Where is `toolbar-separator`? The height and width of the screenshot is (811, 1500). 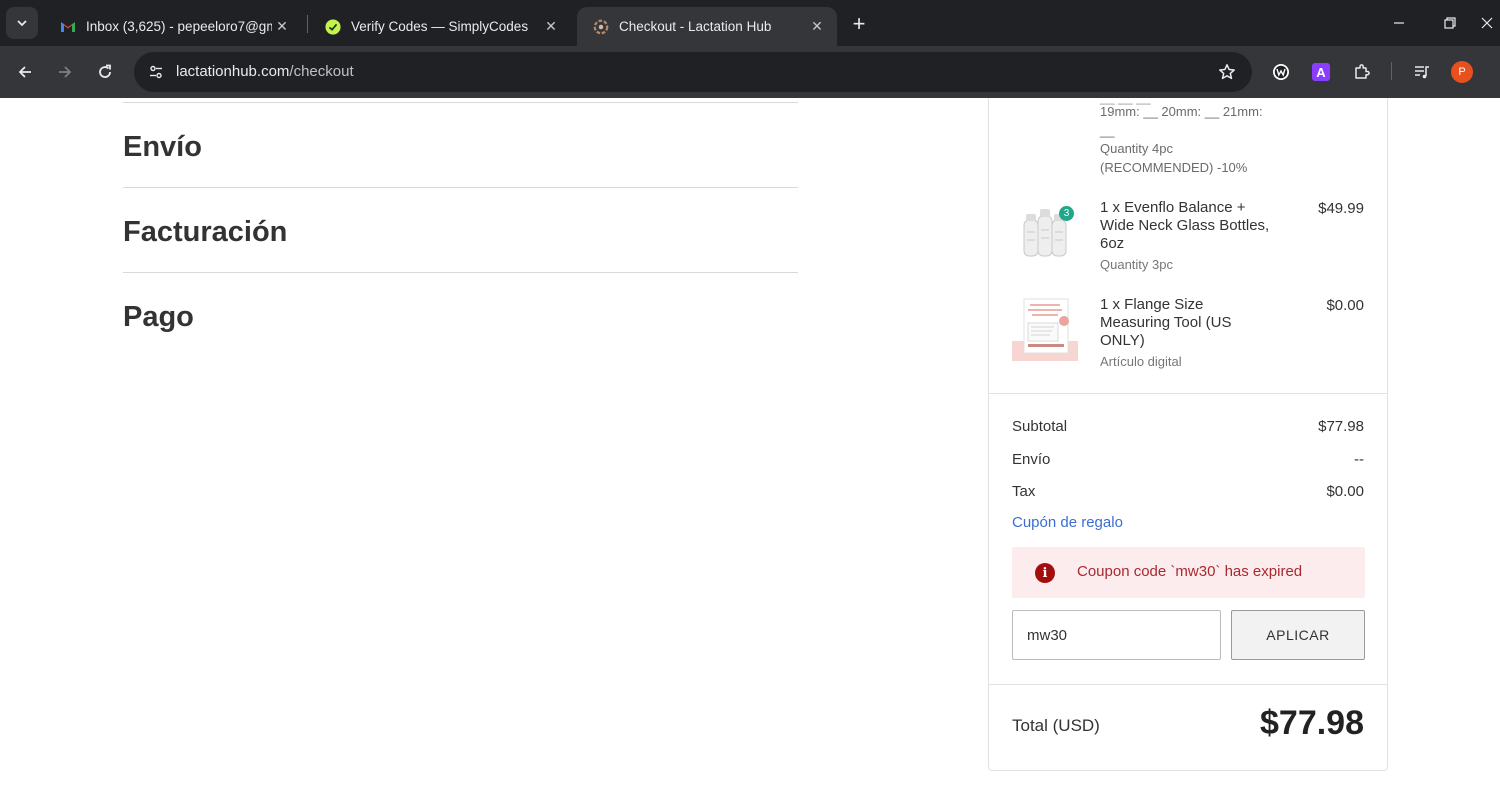 toolbar-separator is located at coordinates (1391, 71).